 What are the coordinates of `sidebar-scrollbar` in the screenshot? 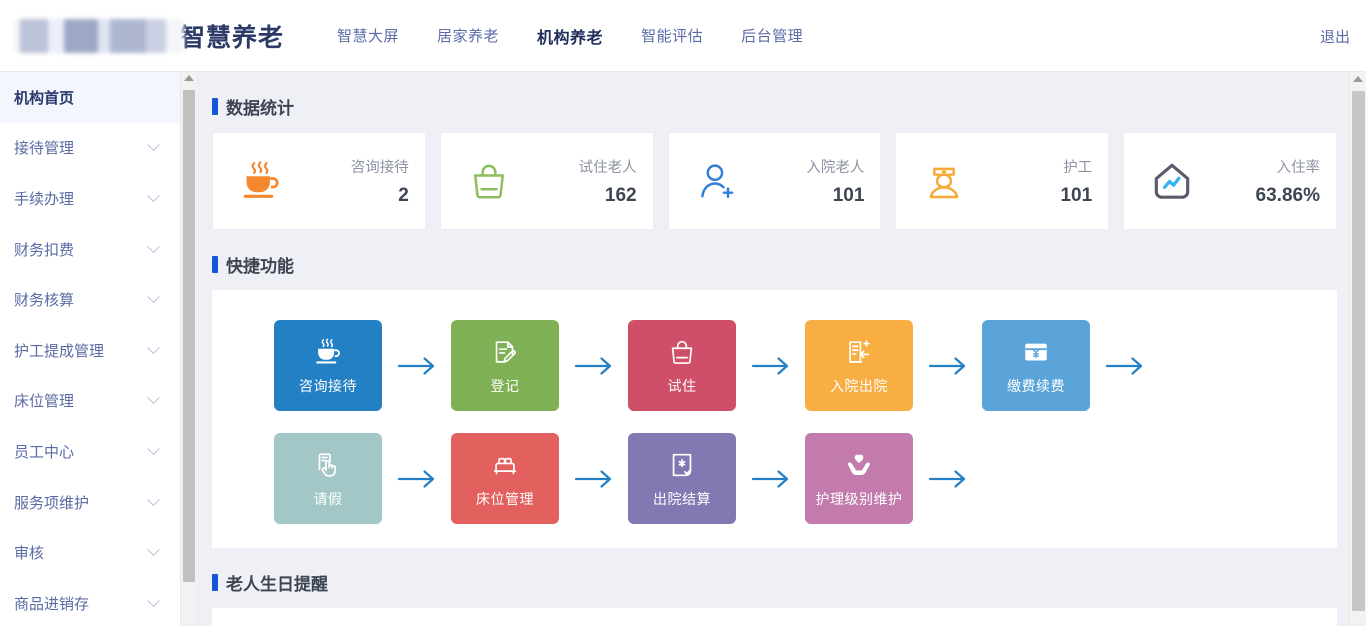 It's located at (188, 349).